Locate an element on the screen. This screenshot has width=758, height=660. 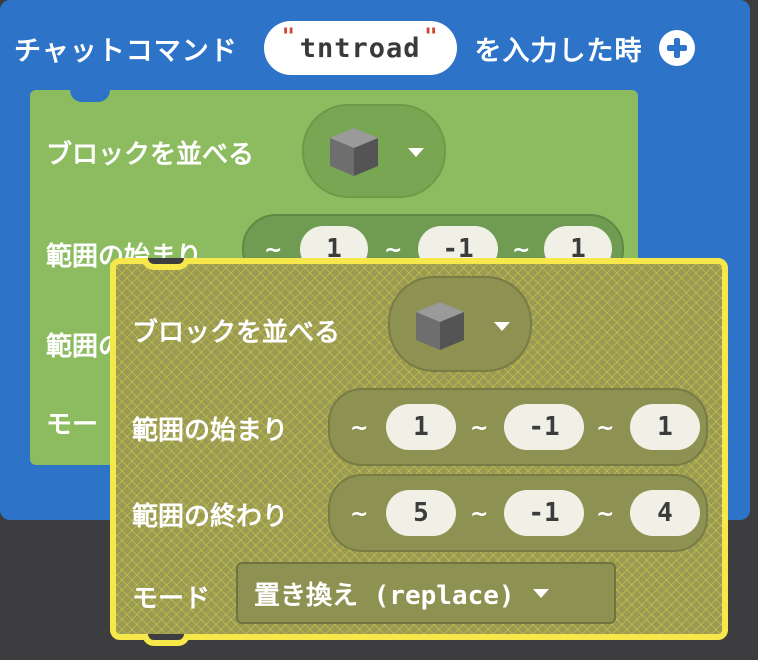
quote-open: " is located at coordinates (288, 37).